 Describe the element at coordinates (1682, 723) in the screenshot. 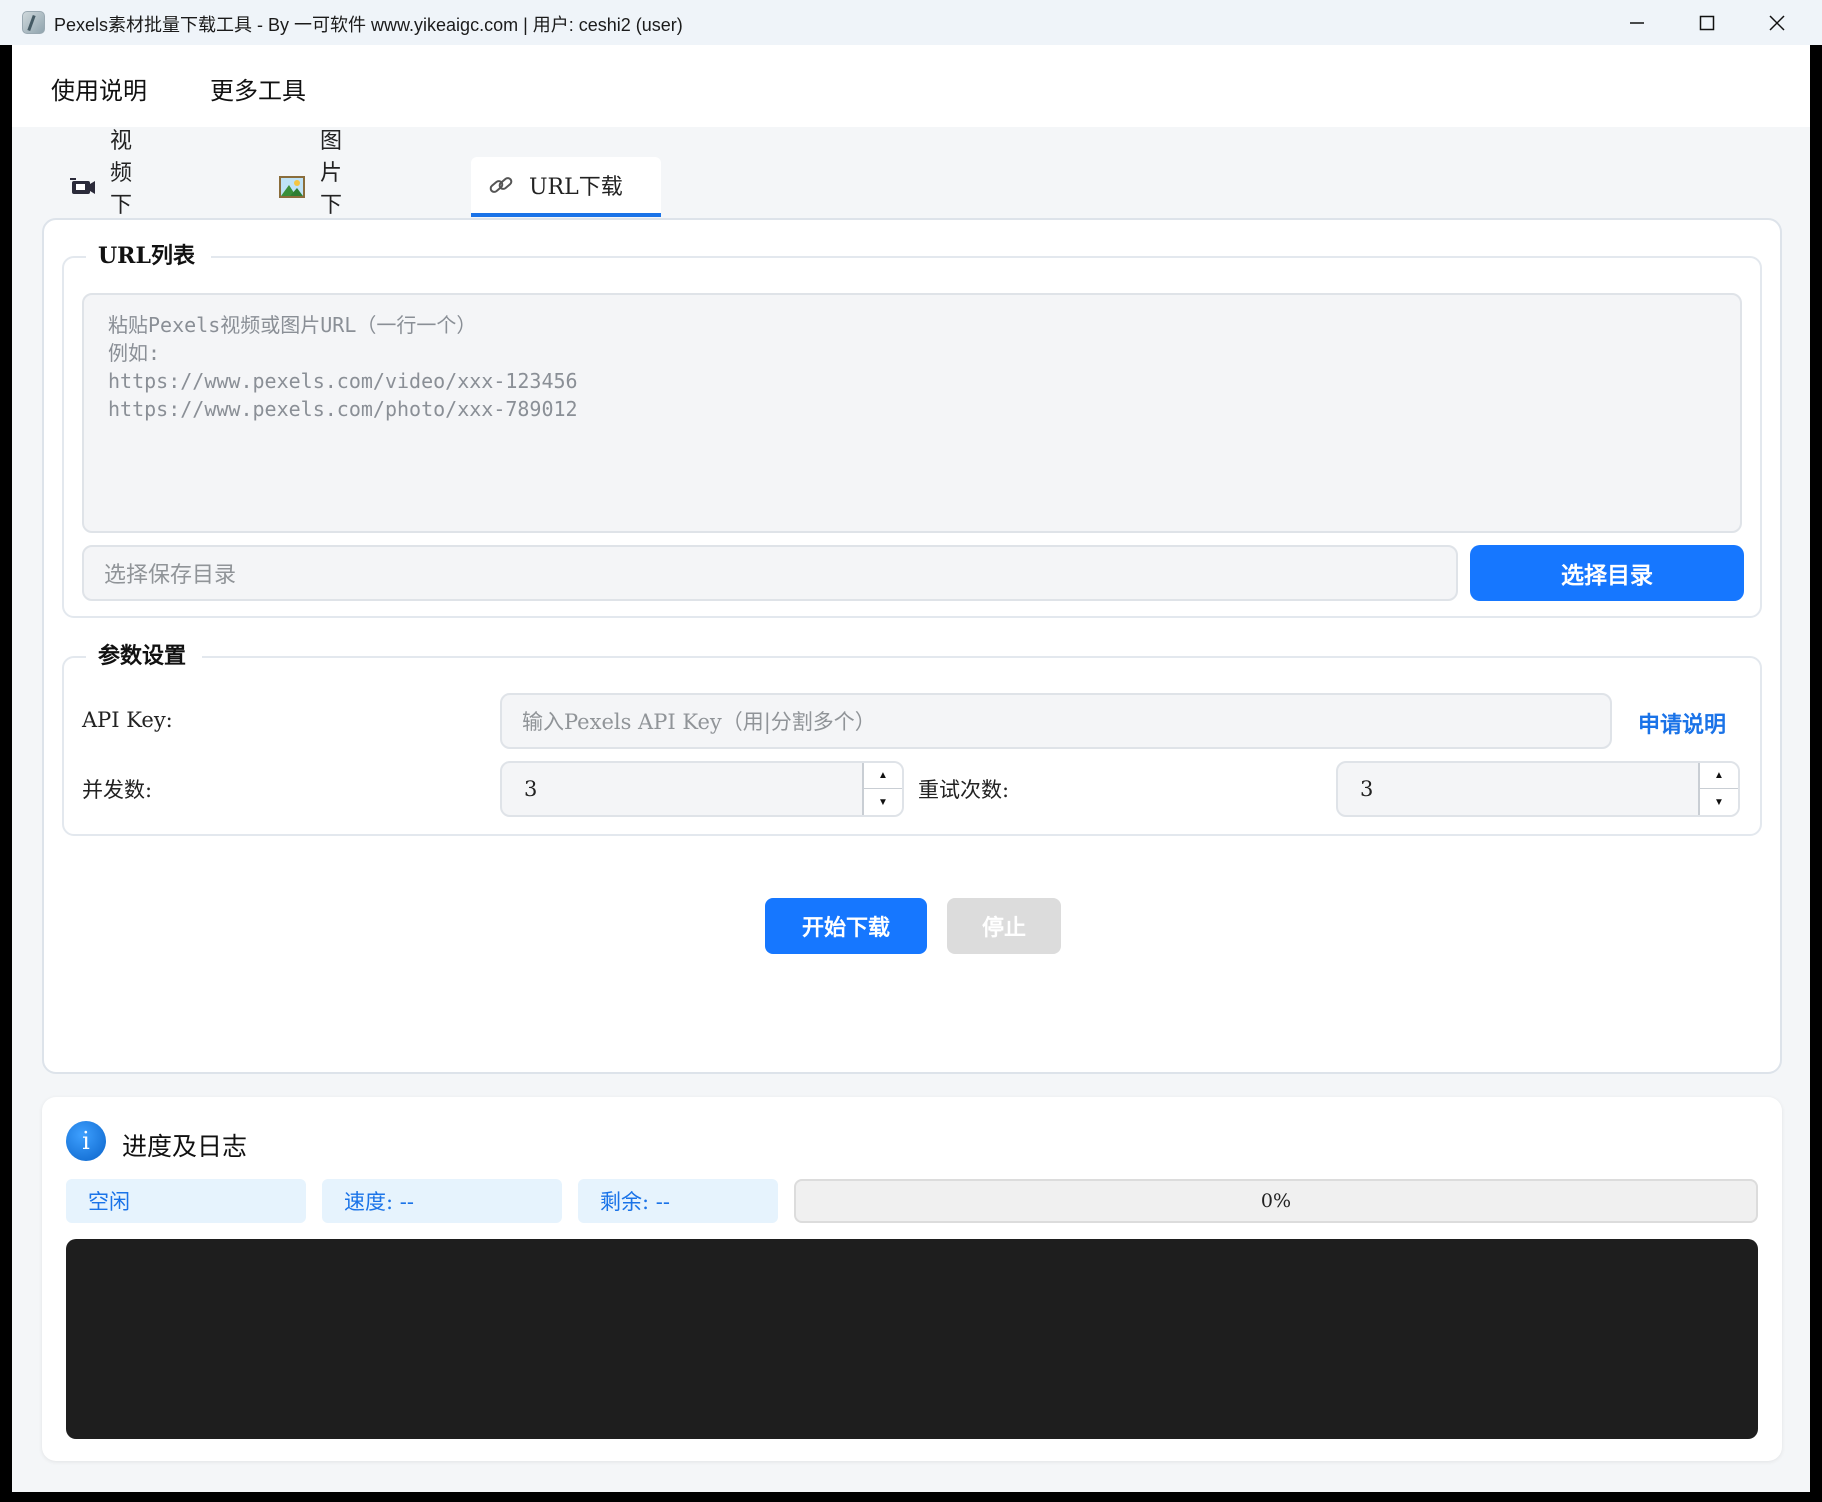

I see `apply-guide-link: 申请说明` at that location.